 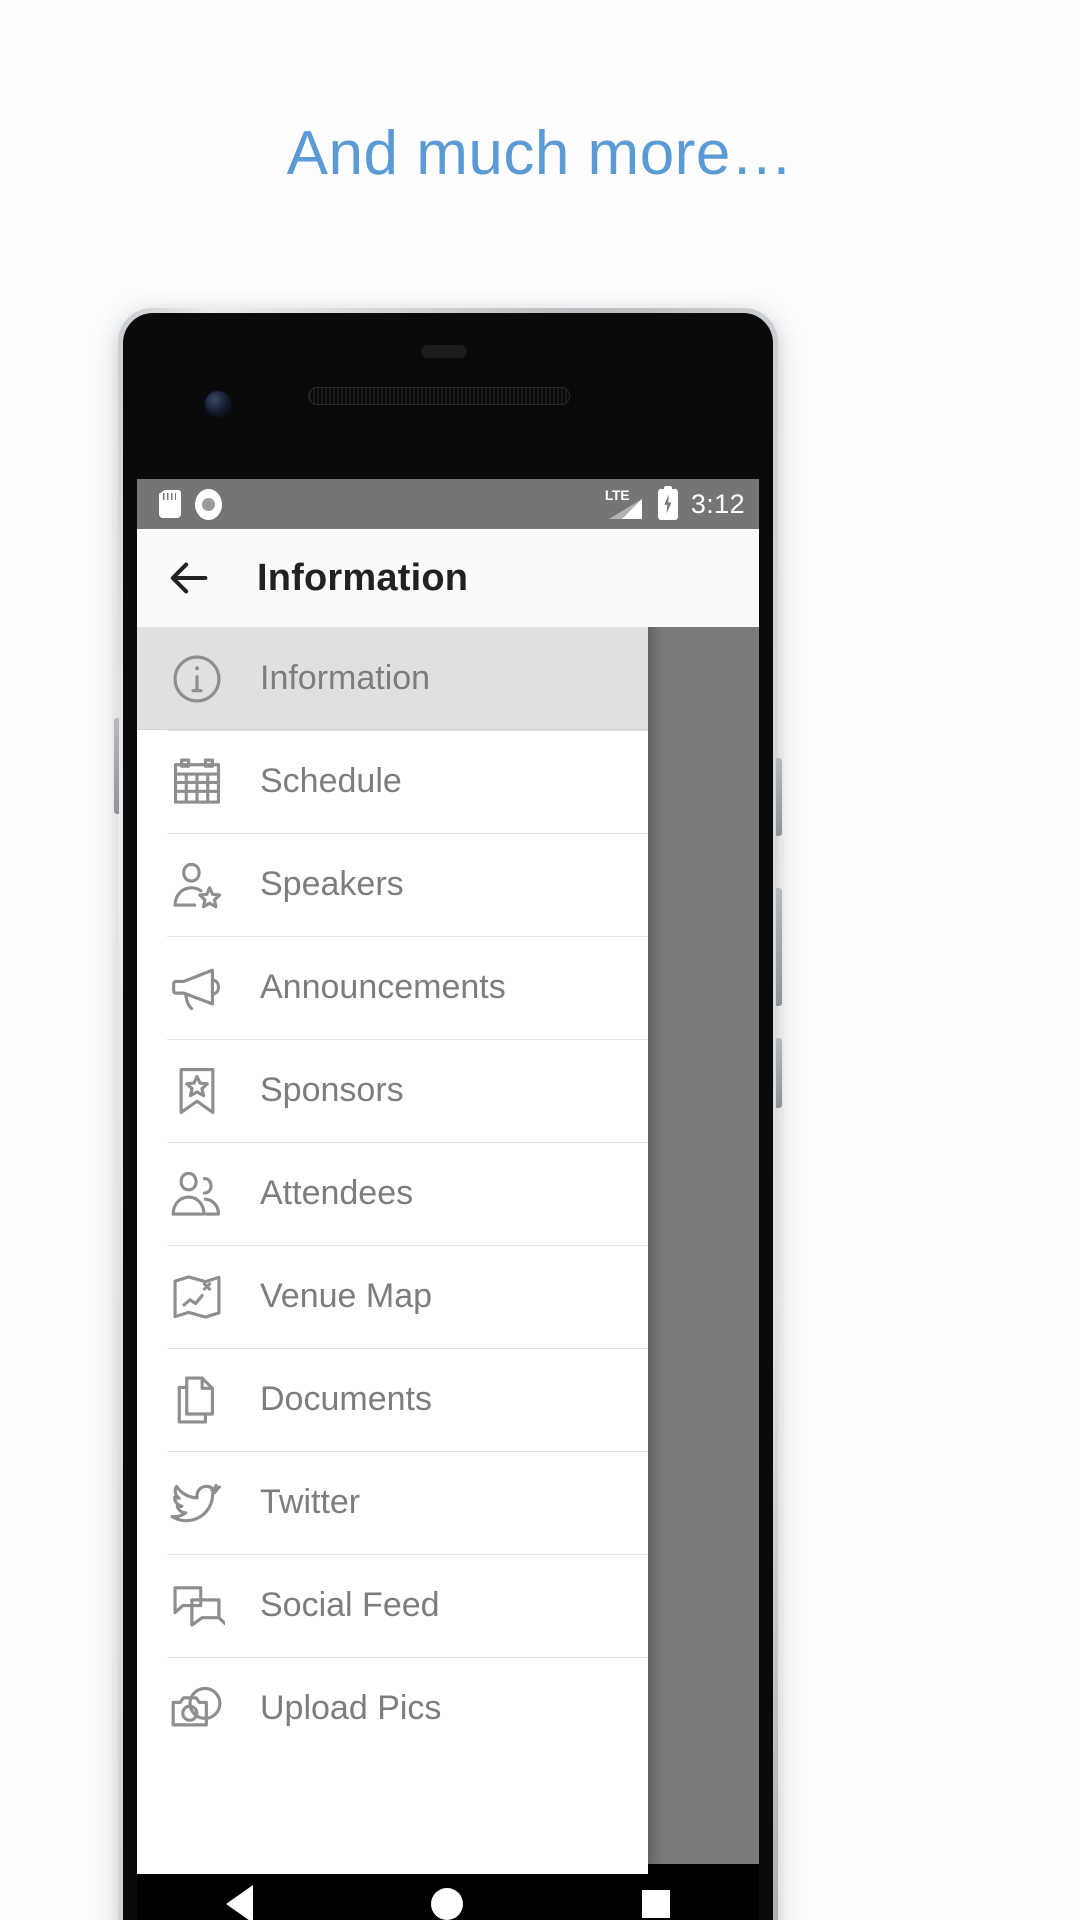 What do you see at coordinates (346, 1296) in the screenshot?
I see `drawer-item-label: Venue Map` at bounding box center [346, 1296].